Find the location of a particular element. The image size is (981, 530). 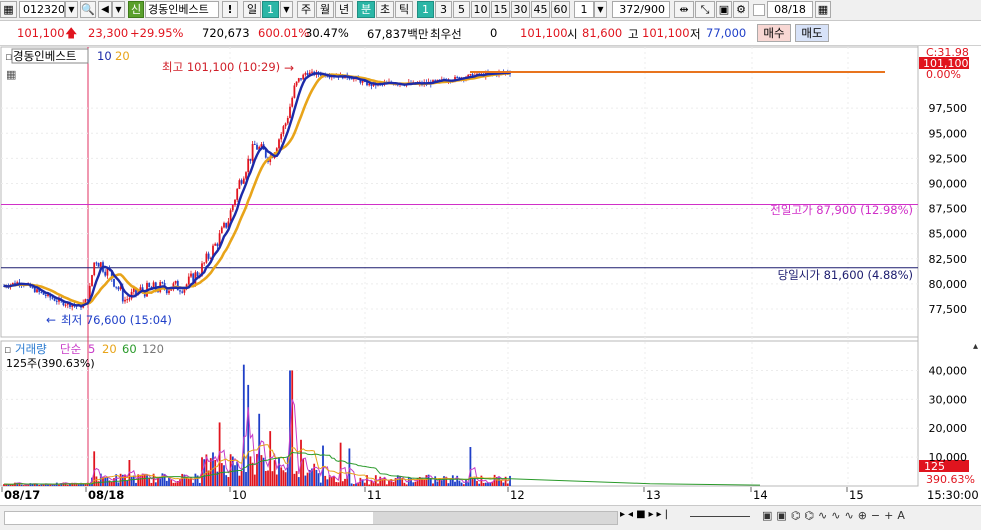

draw-icon: ⤡ is located at coordinates (705, 9).